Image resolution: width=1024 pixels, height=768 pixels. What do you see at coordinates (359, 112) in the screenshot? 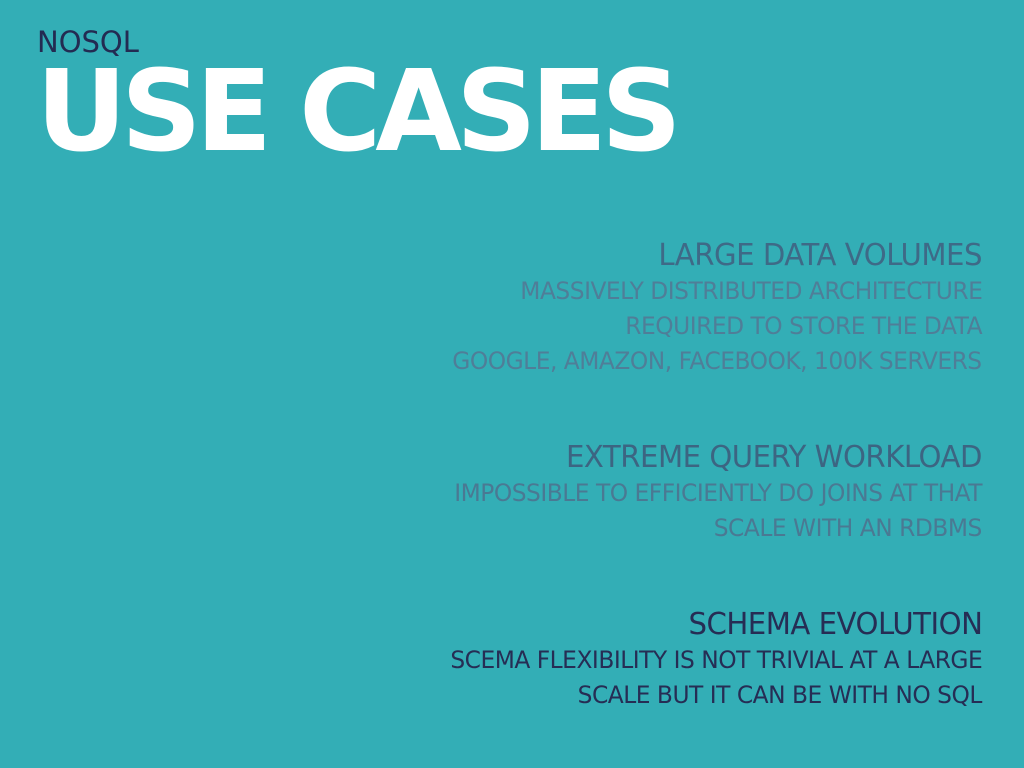
I see `slide-title: USE CASES` at bounding box center [359, 112].